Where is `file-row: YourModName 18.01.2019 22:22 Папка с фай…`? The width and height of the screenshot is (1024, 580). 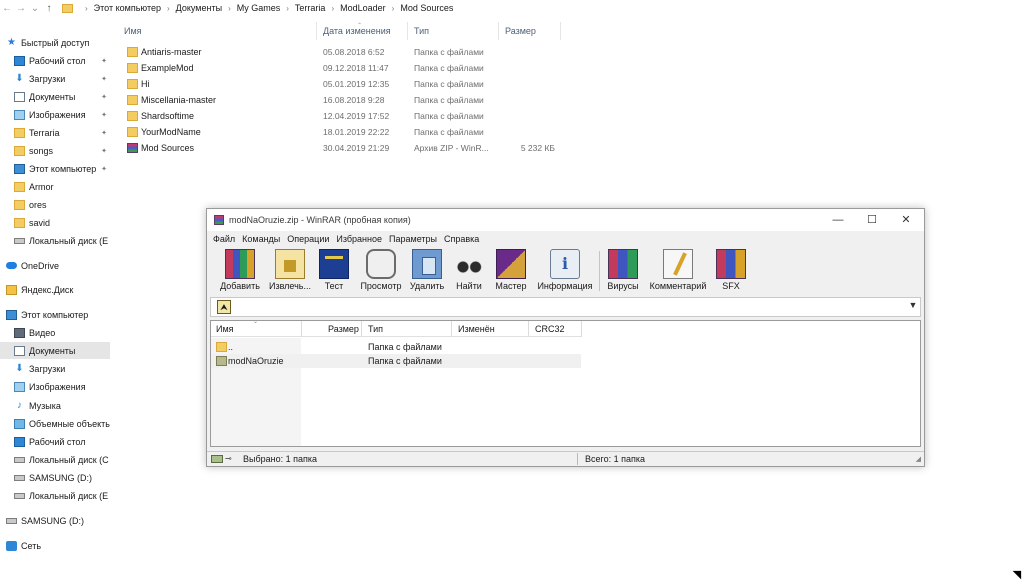
file-row: YourModName 18.01.2019 22:22 Папка с фай… is located at coordinates (342, 132).